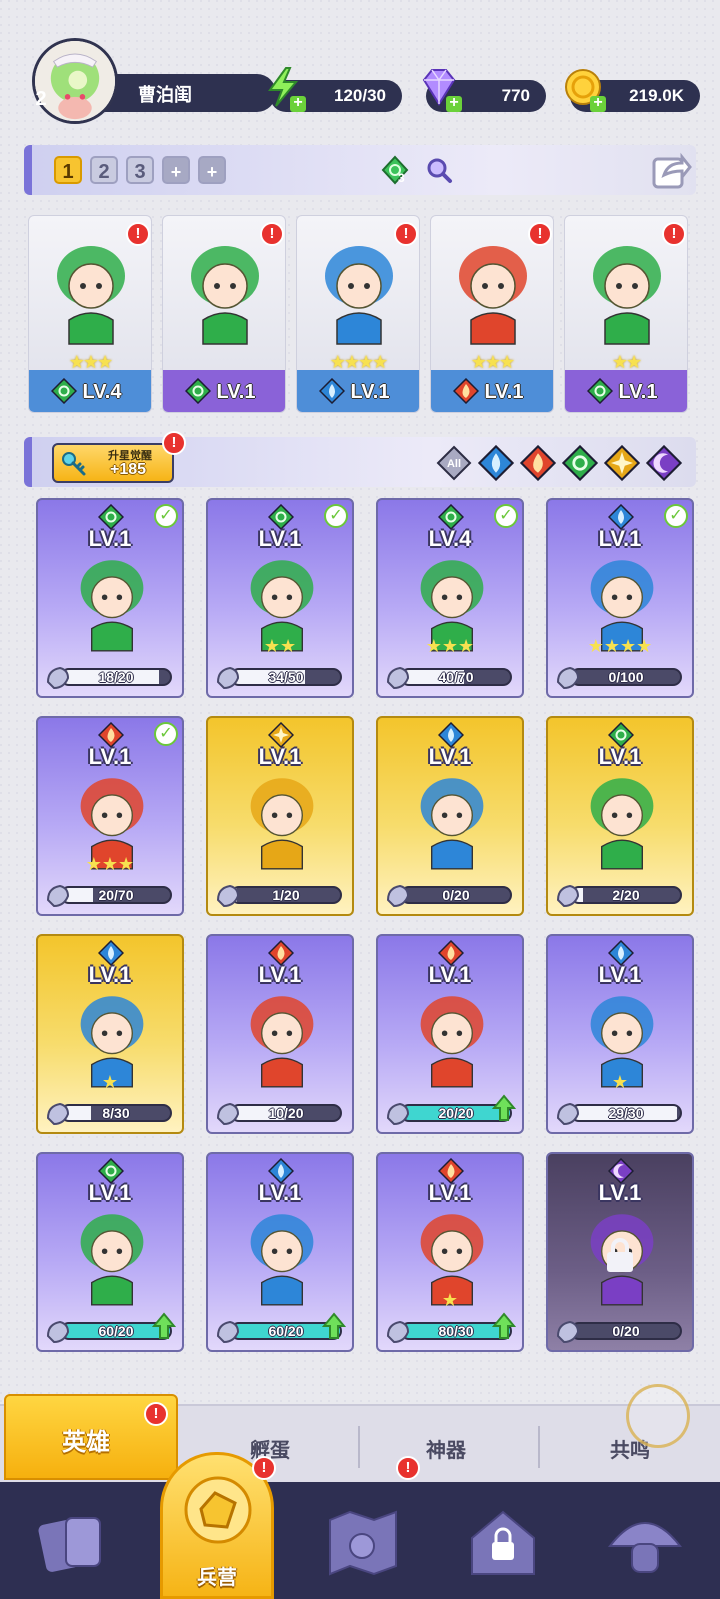 This screenshot has width=720, height=1599. I want to click on shard-progress-bar: 0/20, so click(456, 895).